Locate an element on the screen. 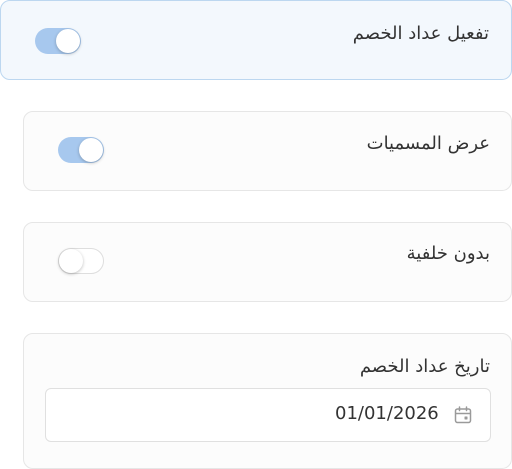  countdown-date-value: 01/01/2026 is located at coordinates (387, 413).